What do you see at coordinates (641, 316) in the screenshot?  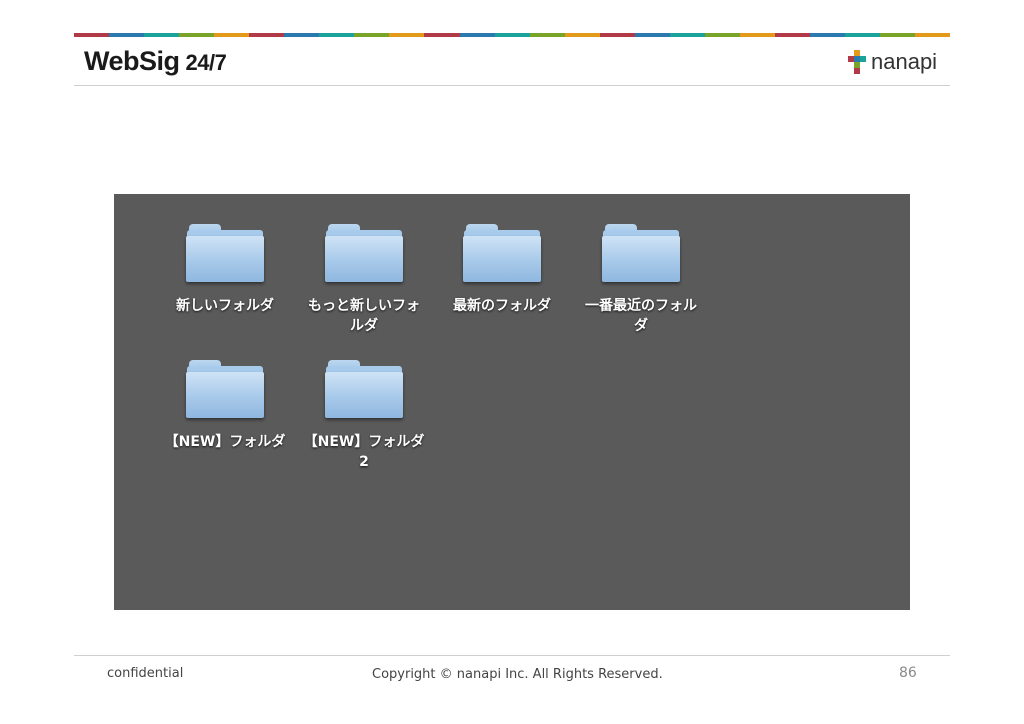 I see `folder-label: 一番最近のフォルダ` at bounding box center [641, 316].